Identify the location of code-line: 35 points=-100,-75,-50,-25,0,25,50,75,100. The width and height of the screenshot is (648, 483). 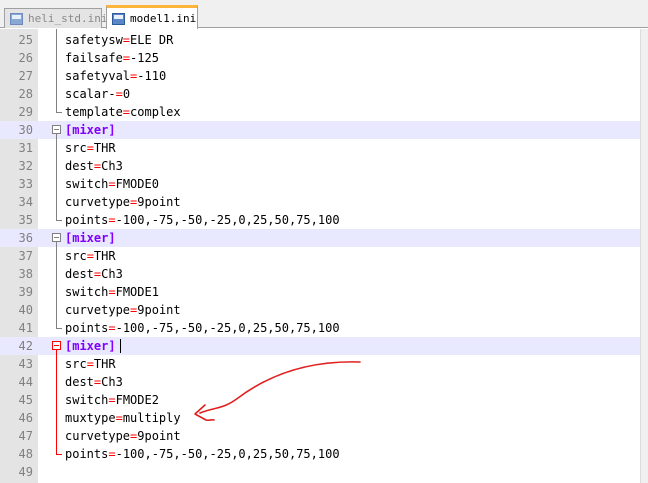
(320, 220).